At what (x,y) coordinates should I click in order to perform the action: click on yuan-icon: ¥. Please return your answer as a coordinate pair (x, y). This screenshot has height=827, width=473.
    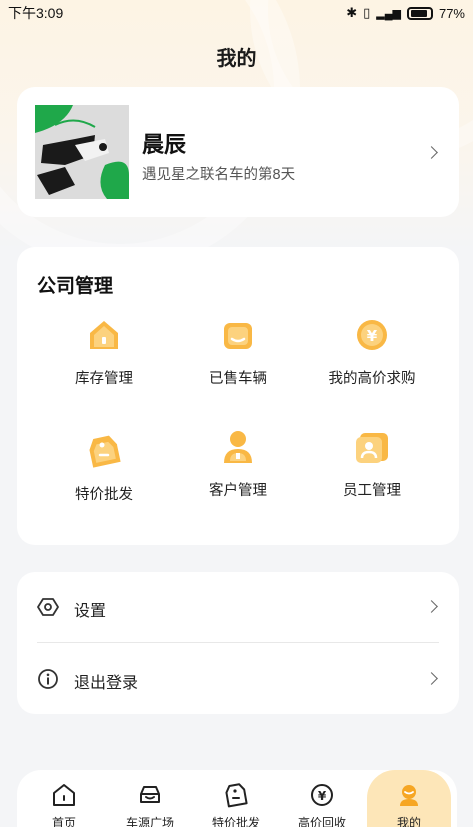
    Looking at the image, I should click on (322, 795).